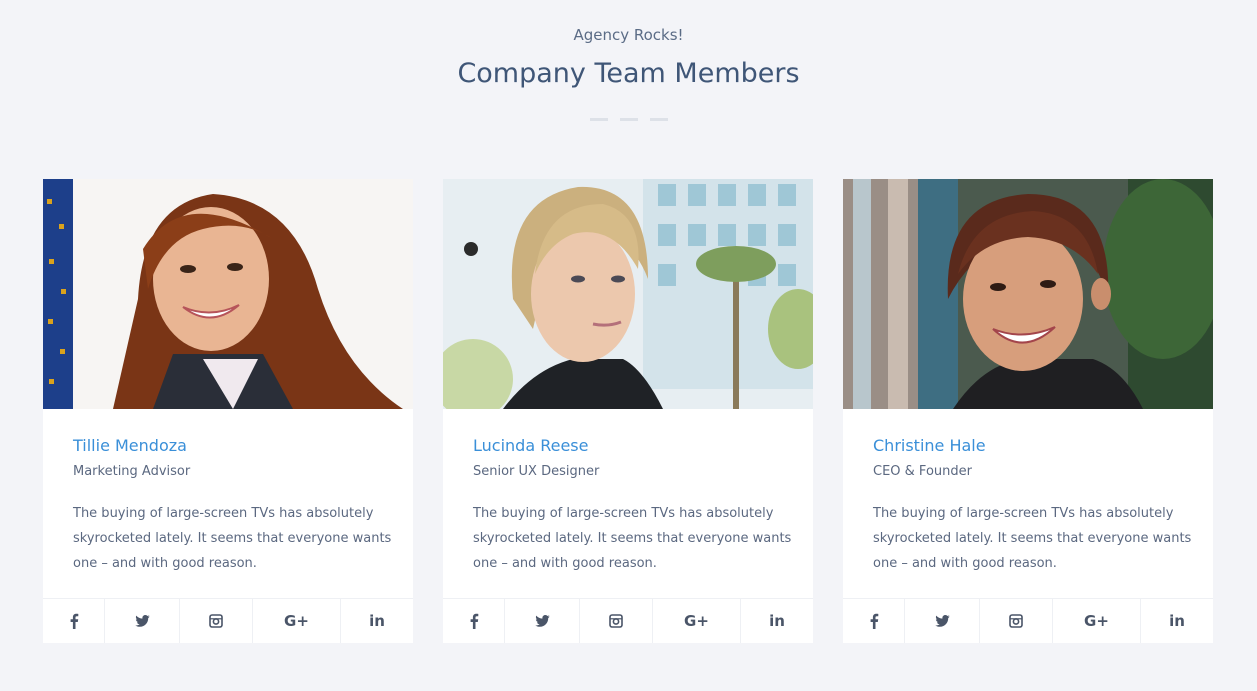  What do you see at coordinates (628, 35) in the screenshot?
I see `section-kicker: Agency Rocks!` at bounding box center [628, 35].